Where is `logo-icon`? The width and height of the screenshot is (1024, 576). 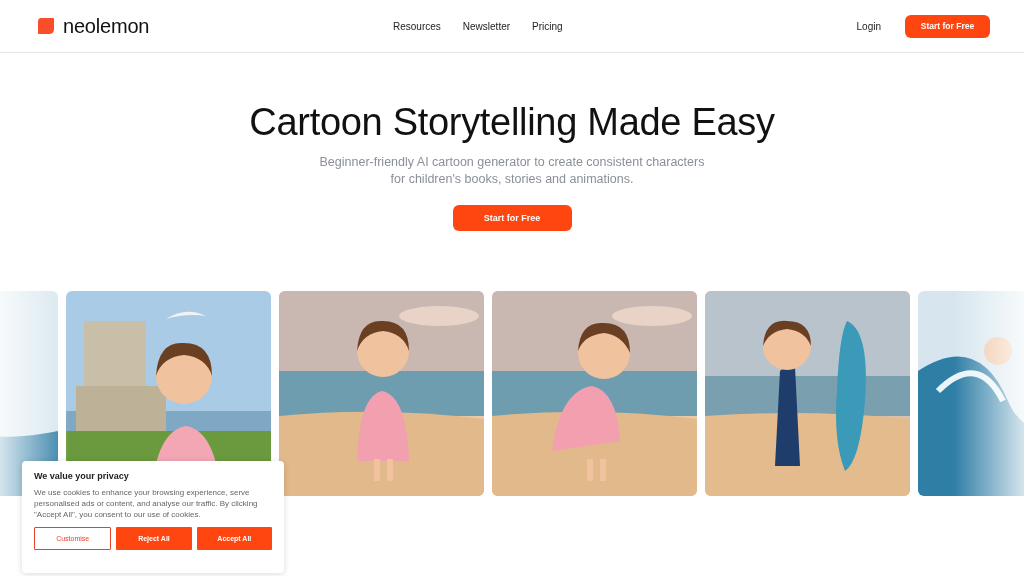 logo-icon is located at coordinates (46, 26).